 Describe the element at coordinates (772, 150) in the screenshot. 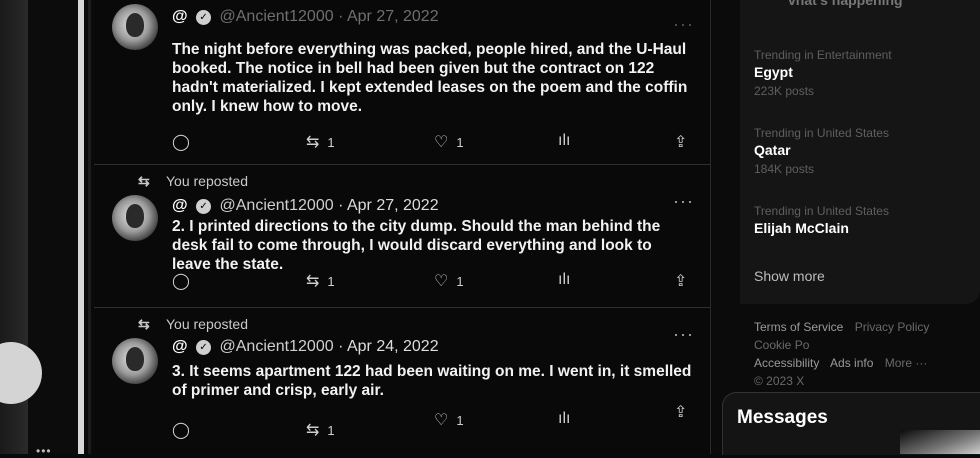

I see `trend-name: Qatar` at that location.